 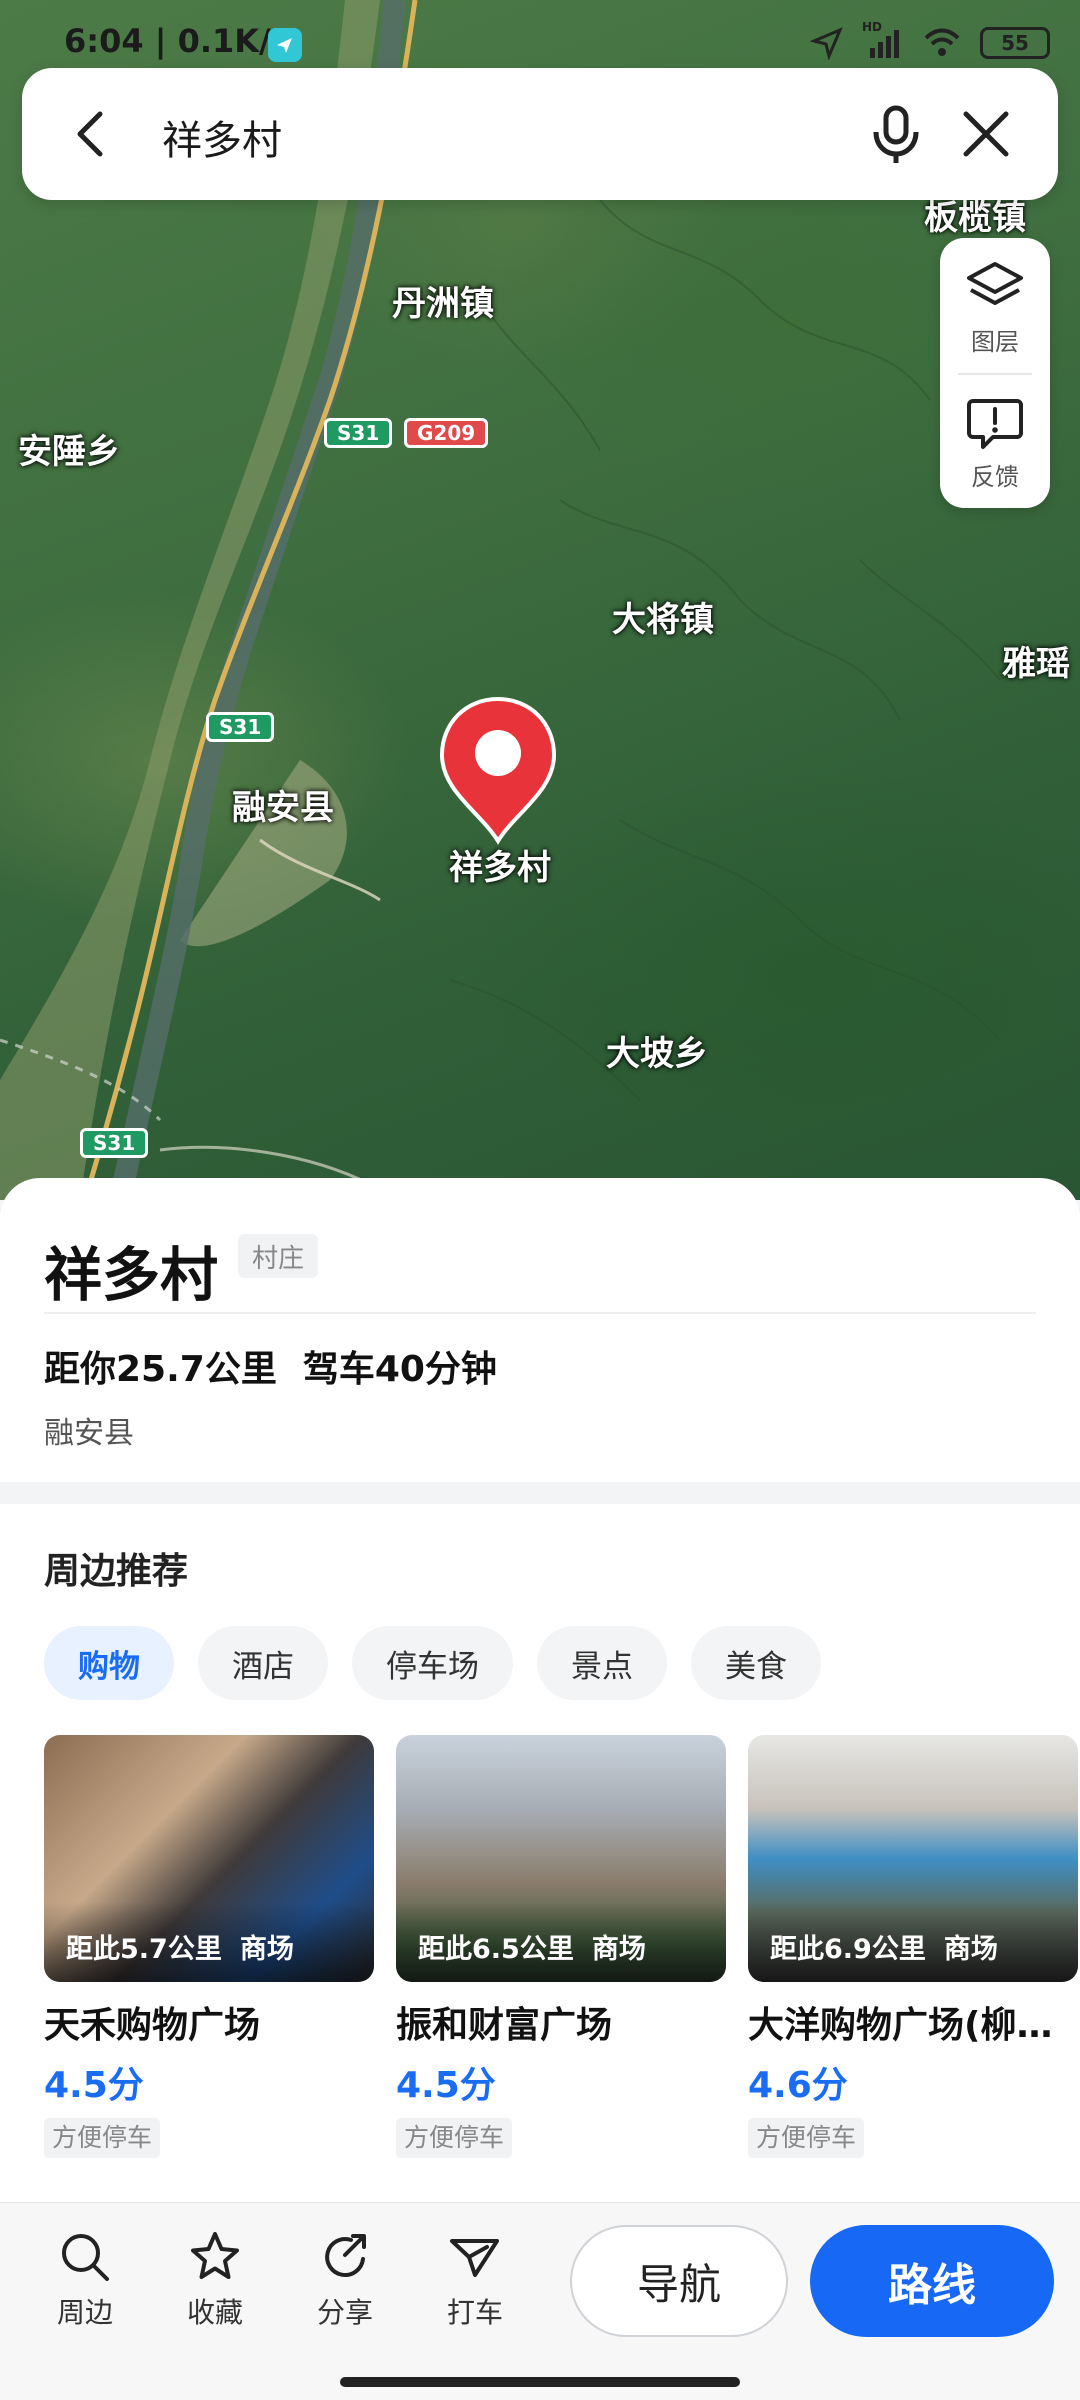 What do you see at coordinates (561, 1858) in the screenshot?
I see `card-photo: 距此6.5公里 商场` at bounding box center [561, 1858].